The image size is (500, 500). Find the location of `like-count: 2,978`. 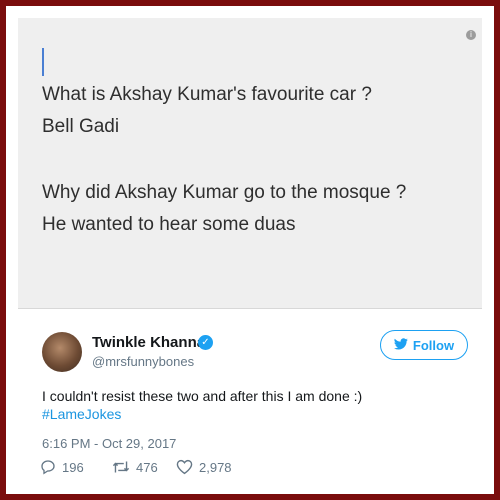

like-count: 2,978 is located at coordinates (215, 467).